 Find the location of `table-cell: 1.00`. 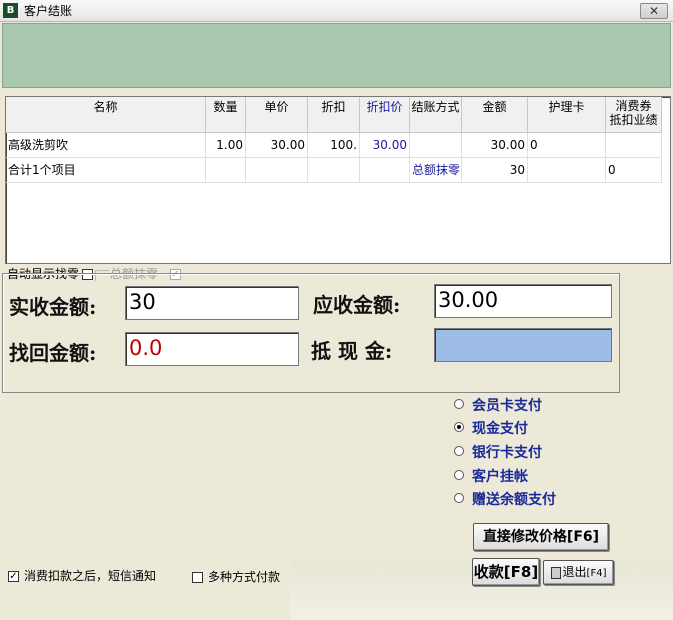

table-cell: 1.00 is located at coordinates (226, 145).